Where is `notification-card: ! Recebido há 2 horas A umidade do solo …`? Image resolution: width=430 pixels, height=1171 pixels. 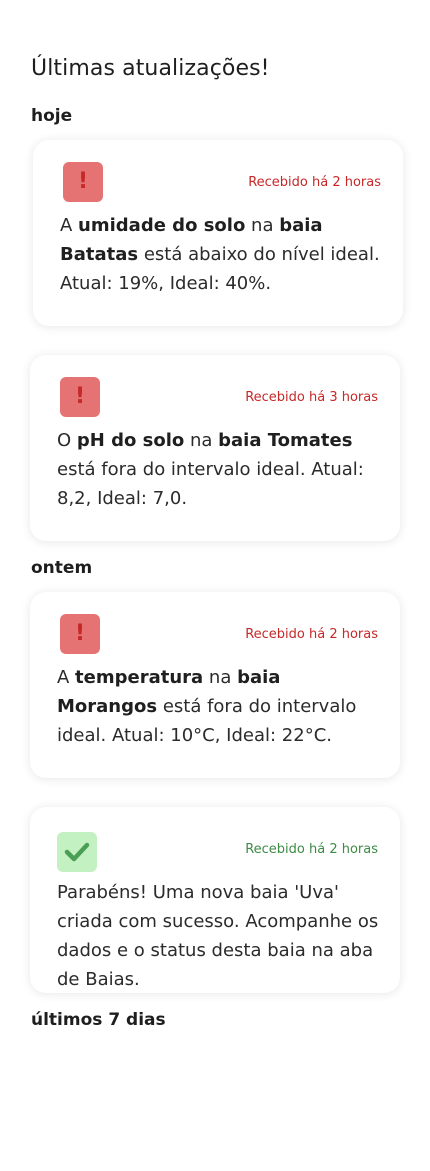
notification-card: ! Recebido há 2 horas A umidade do solo … is located at coordinates (218, 233).